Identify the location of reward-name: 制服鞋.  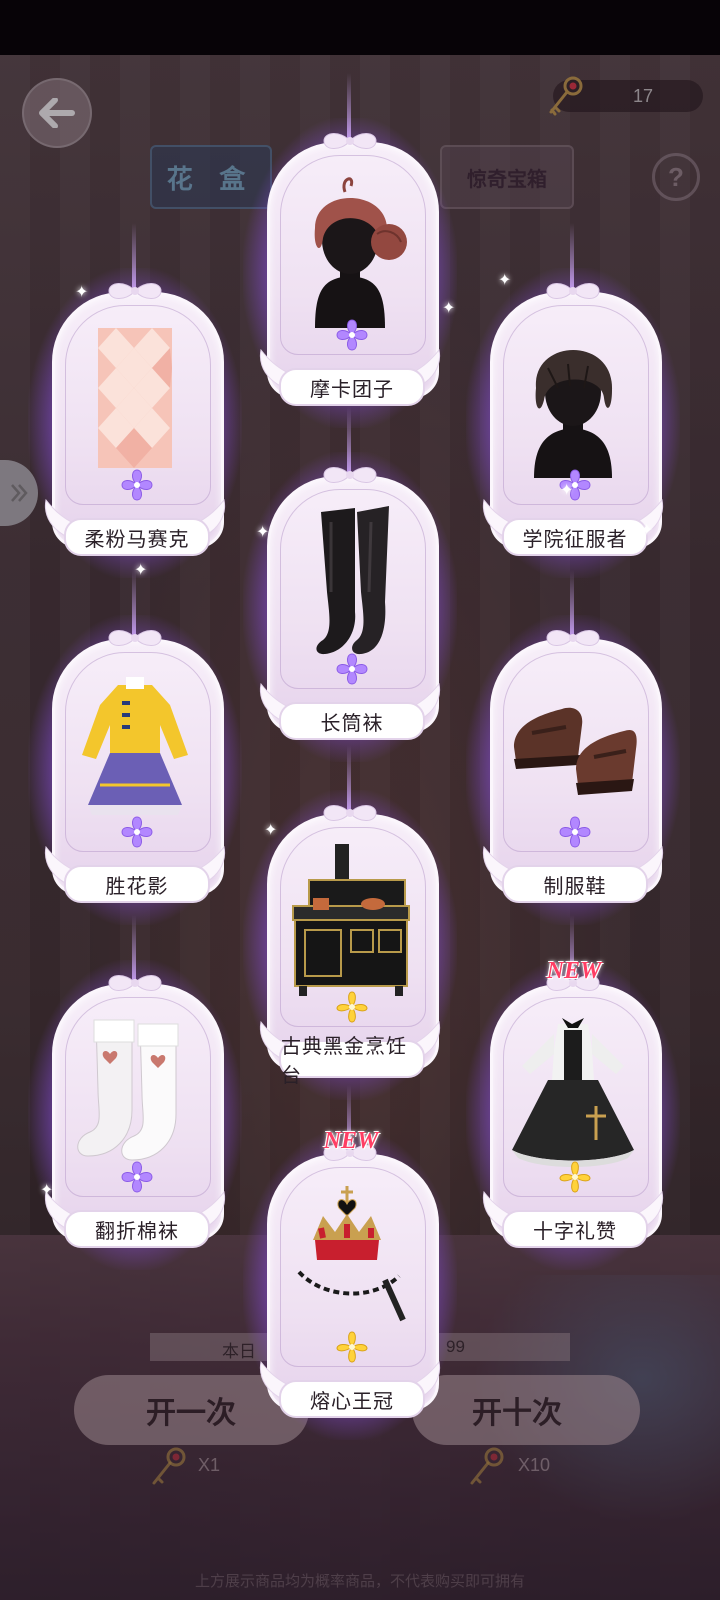
(575, 884).